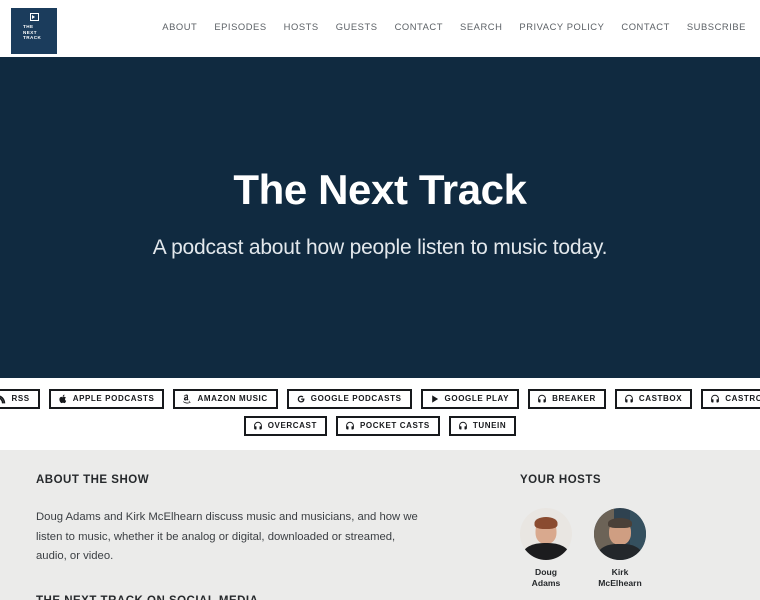  I want to click on nav-contact-2: Contact, so click(645, 26).